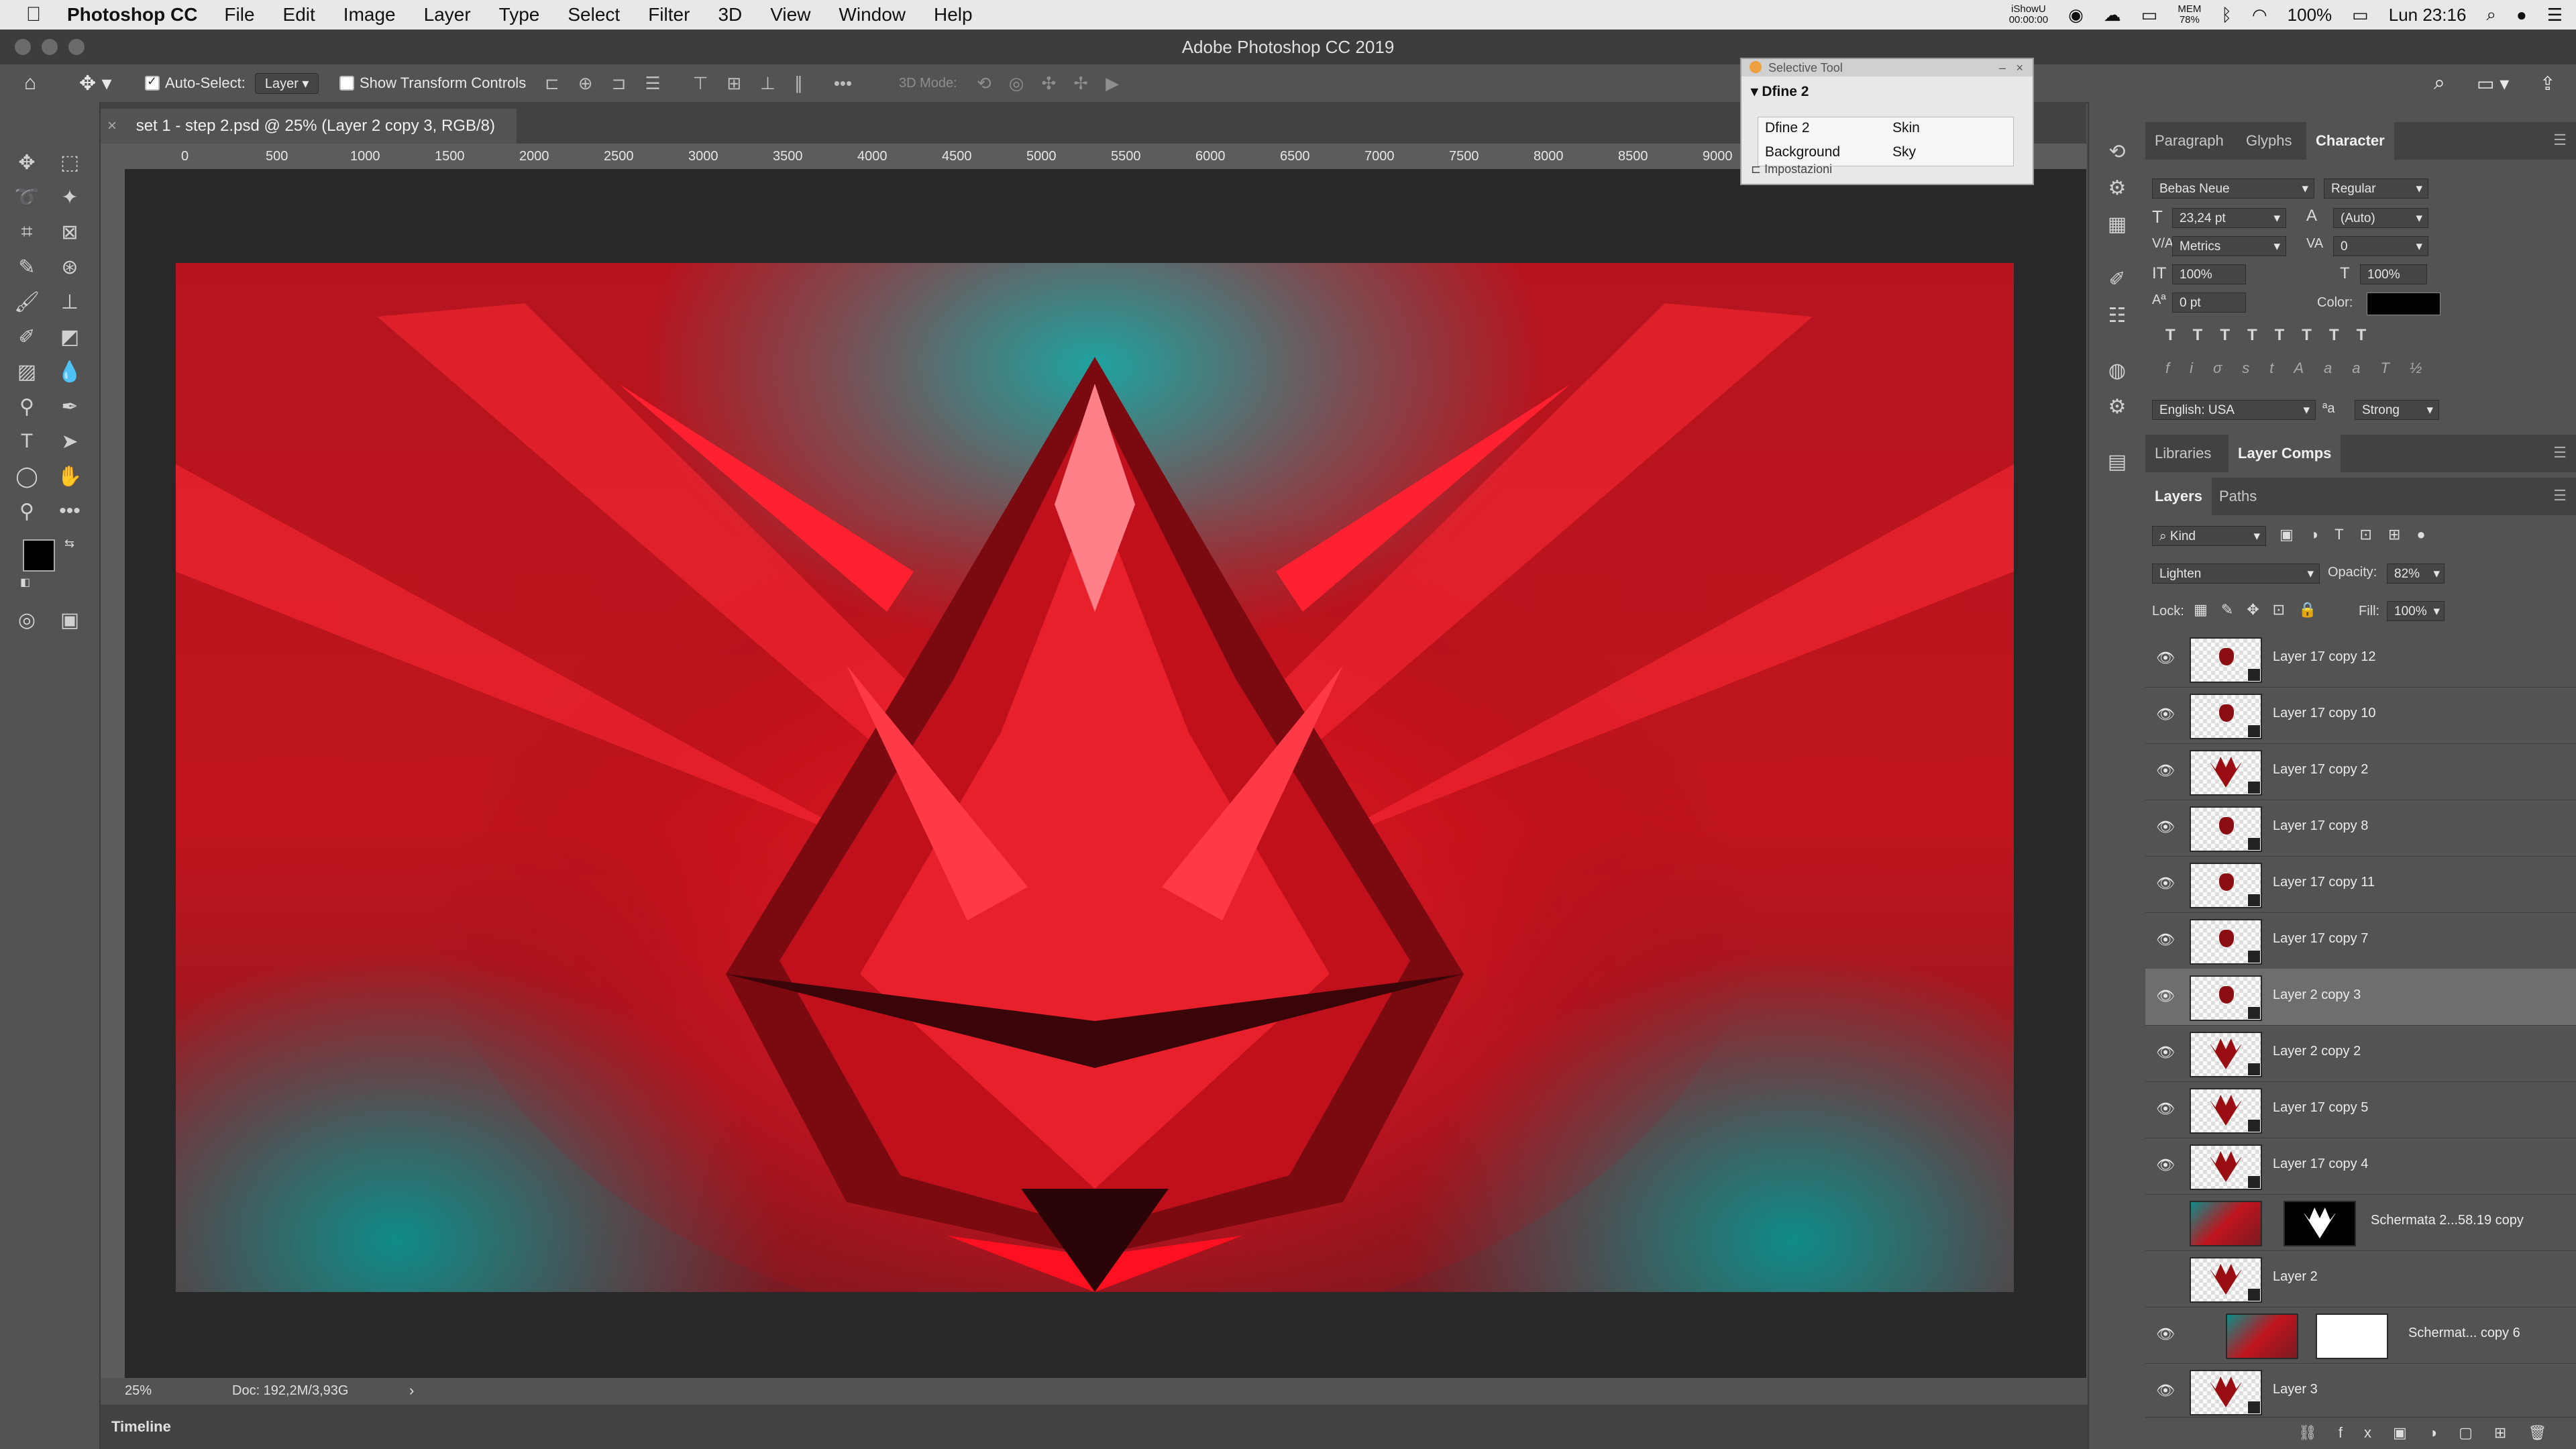 This screenshot has height=1449, width=2576. I want to click on battery-percent: 100%, so click(2310, 15).